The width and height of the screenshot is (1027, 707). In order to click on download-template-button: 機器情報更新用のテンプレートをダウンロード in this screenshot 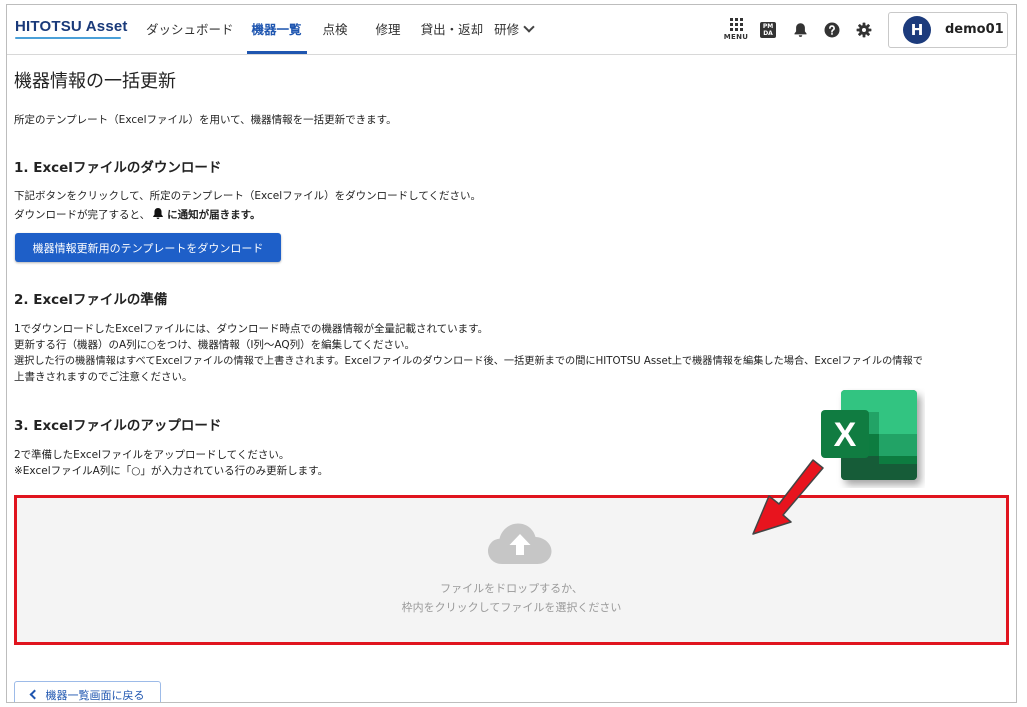, I will do `click(148, 247)`.